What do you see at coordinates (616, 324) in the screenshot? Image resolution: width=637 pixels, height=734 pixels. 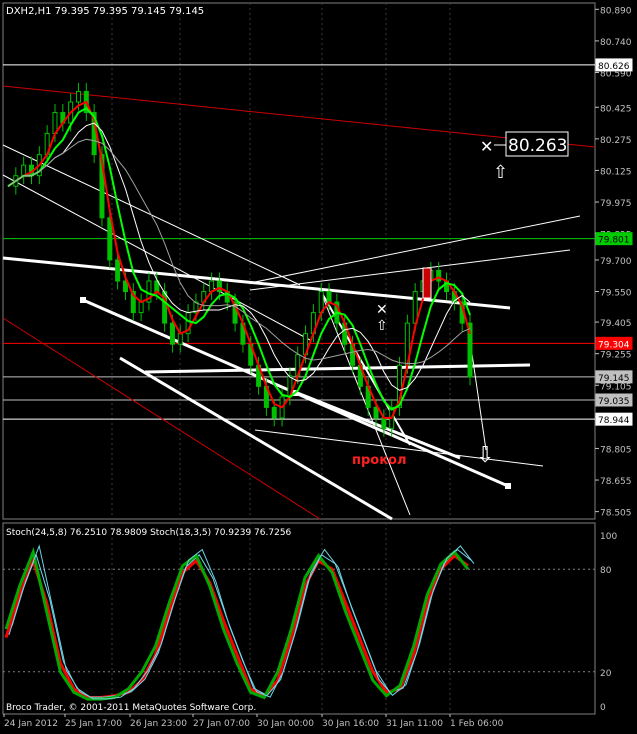 I see `price-tick-label: 79.405` at bounding box center [616, 324].